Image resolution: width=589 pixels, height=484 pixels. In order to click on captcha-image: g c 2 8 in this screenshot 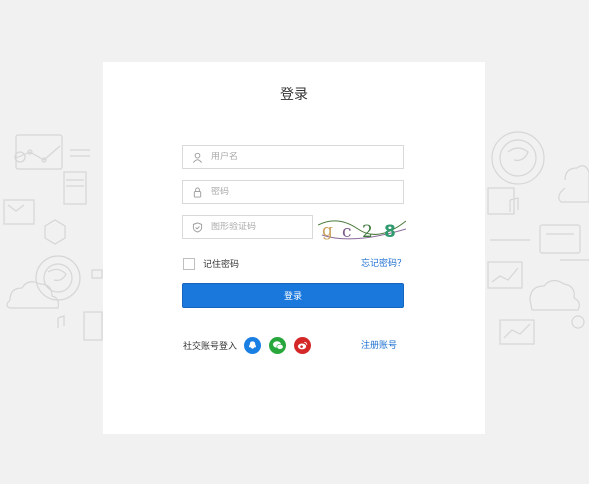, I will do `click(362, 228)`.